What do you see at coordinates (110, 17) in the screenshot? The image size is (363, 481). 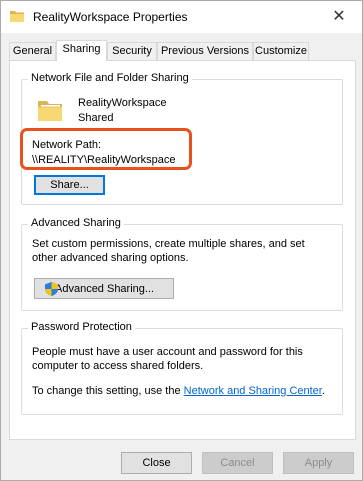 I see `window-title: RealityWorkspace Properties` at bounding box center [110, 17].